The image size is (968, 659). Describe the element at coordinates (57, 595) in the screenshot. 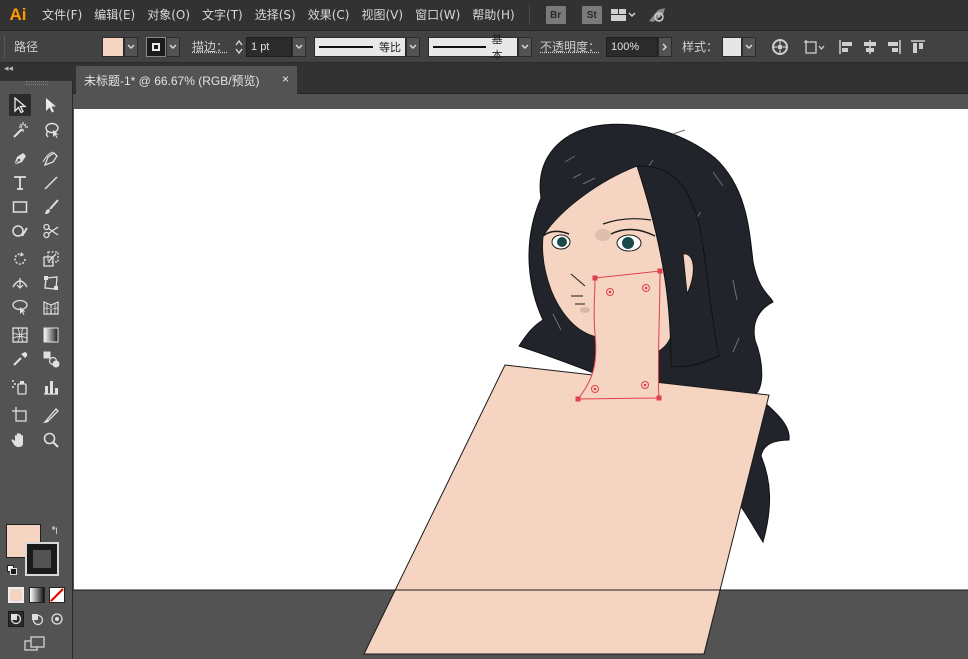

I see `none-mode-button` at that location.